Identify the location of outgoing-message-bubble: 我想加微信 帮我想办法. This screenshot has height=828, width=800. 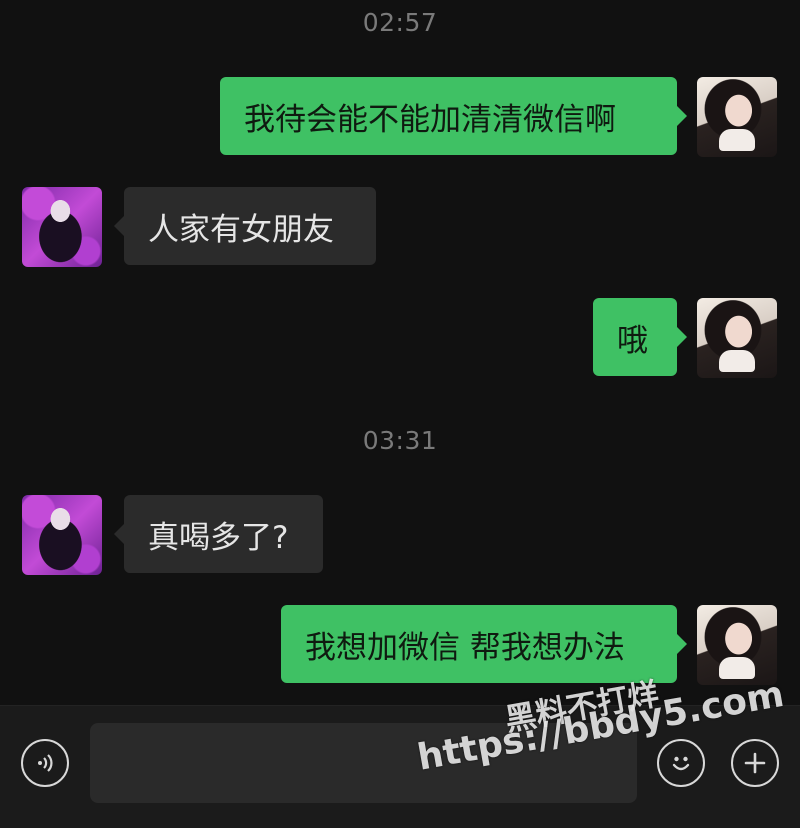
(484, 644).